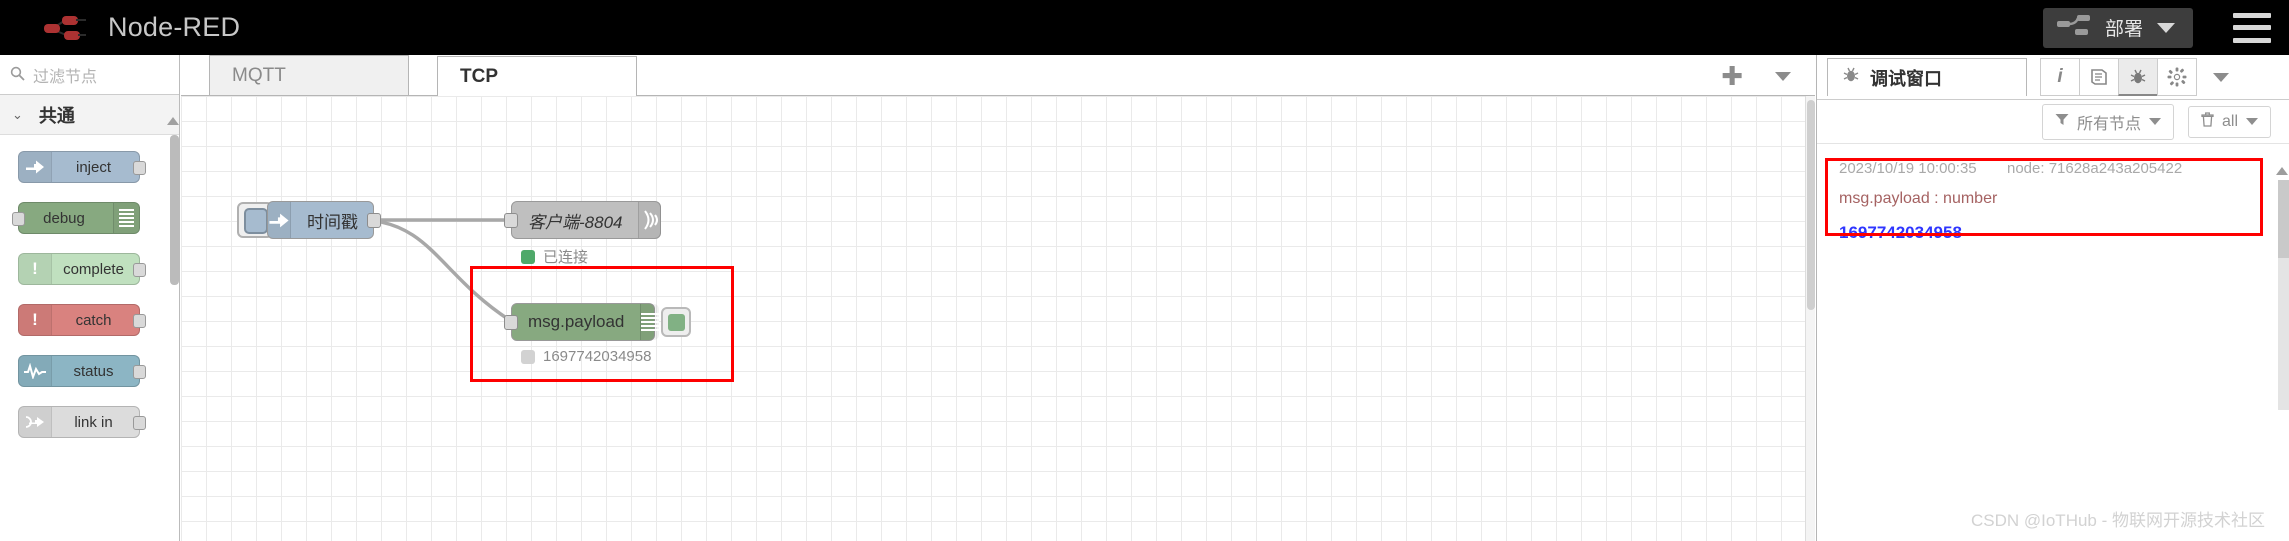  I want to click on annotation-highlight-debug, so click(602, 324).